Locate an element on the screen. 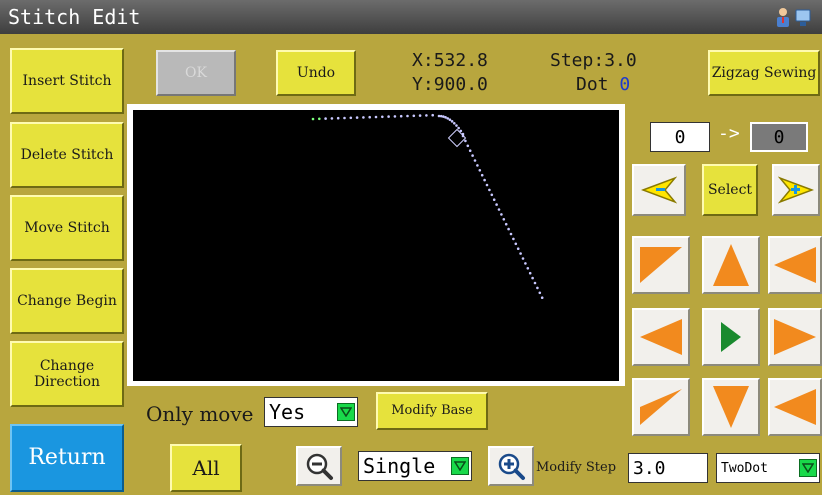 The width and height of the screenshot is (822, 495). down-left-arrow-icon is located at coordinates (661, 407).